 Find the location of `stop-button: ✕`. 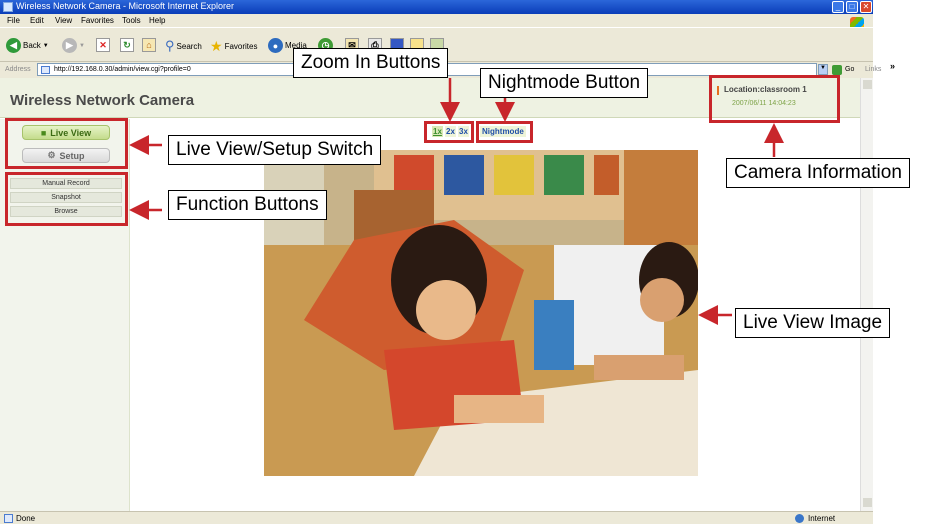

stop-button: ✕ is located at coordinates (103, 45).